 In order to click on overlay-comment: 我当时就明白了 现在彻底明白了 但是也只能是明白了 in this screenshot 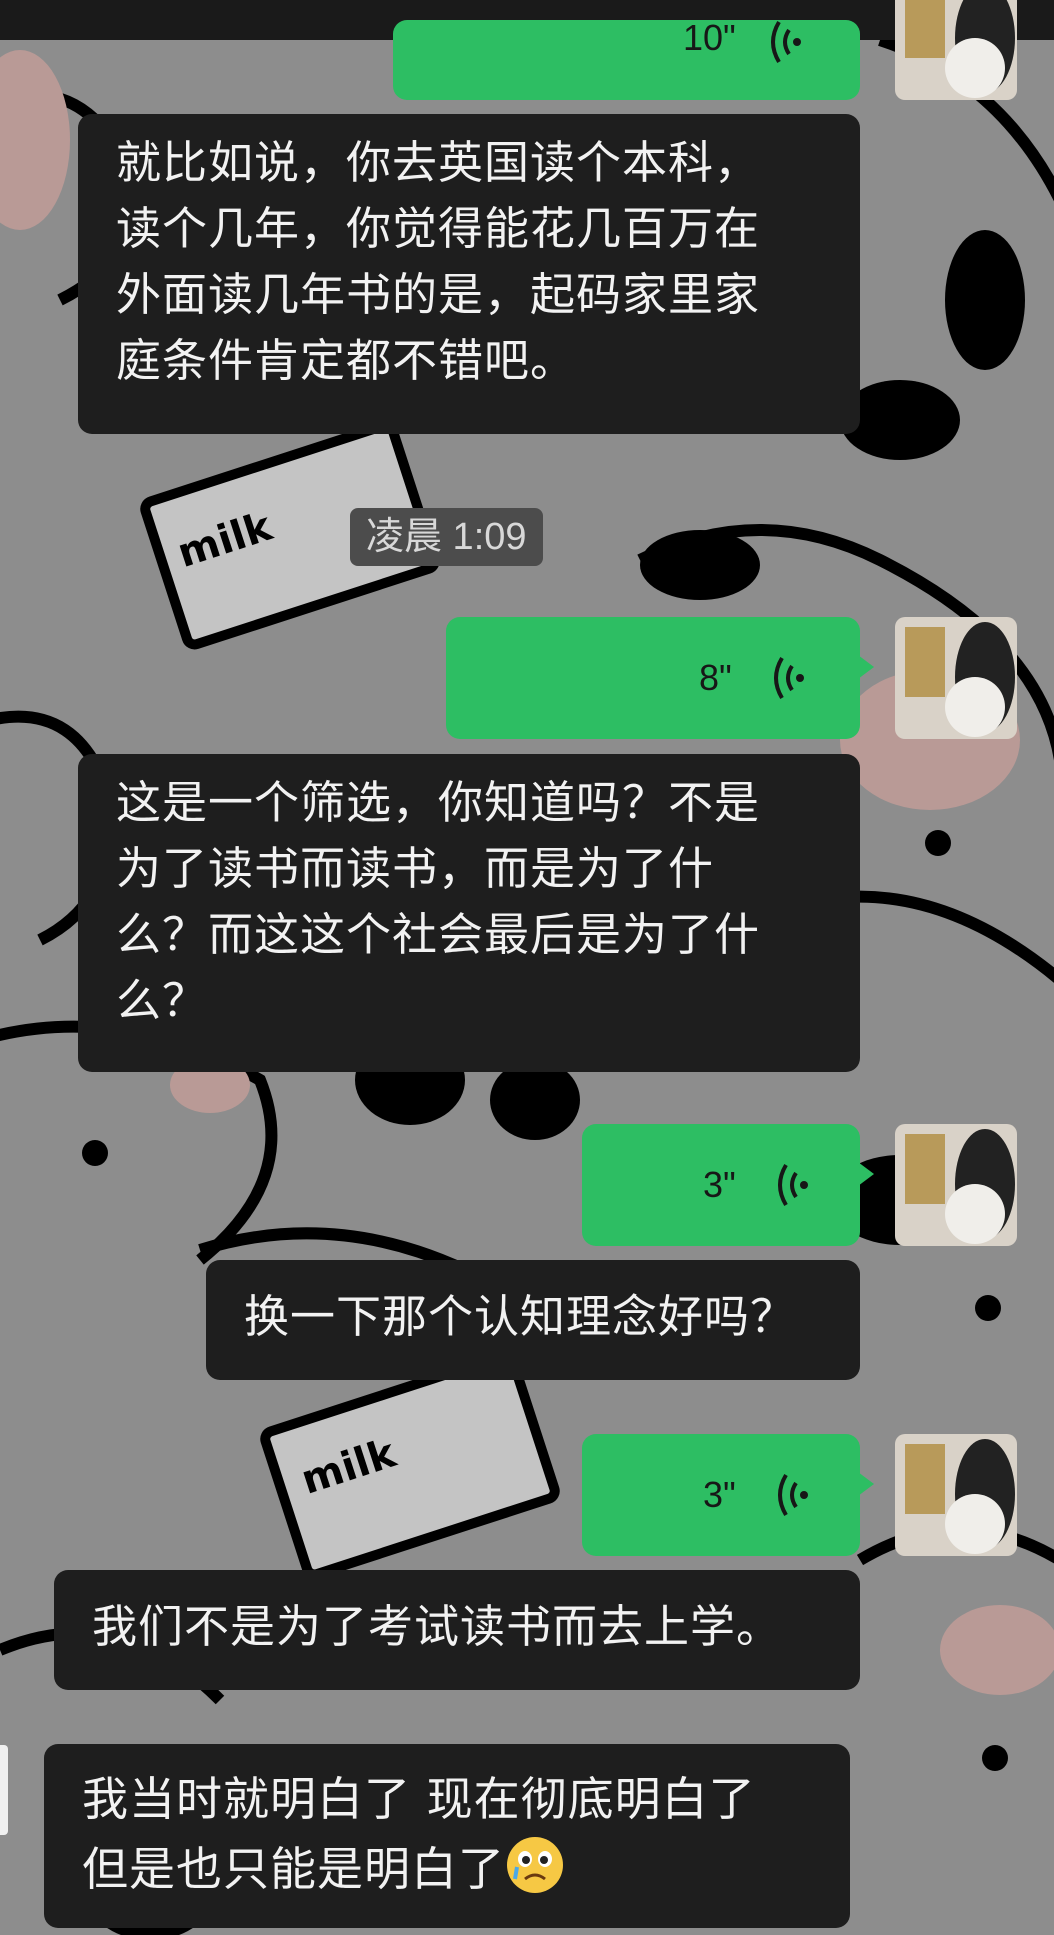, I will do `click(447, 1836)`.